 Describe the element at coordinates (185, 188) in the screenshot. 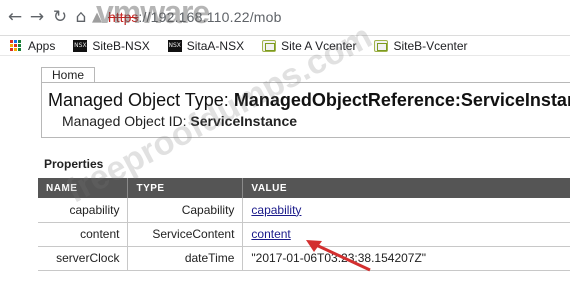

I see `column-header-type: TYPE` at that location.